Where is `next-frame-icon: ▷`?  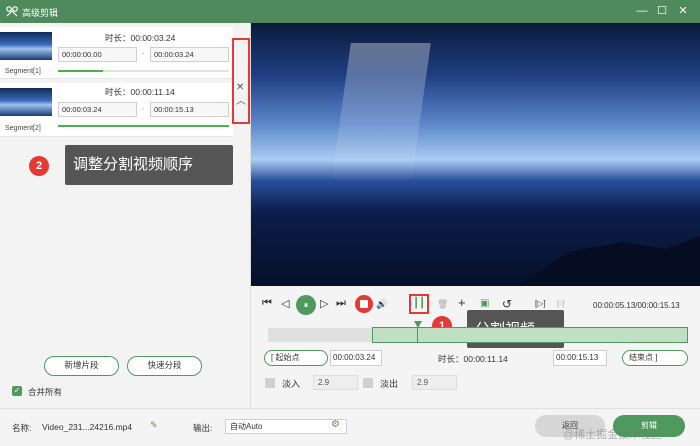 next-frame-icon: ▷ is located at coordinates (324, 303).